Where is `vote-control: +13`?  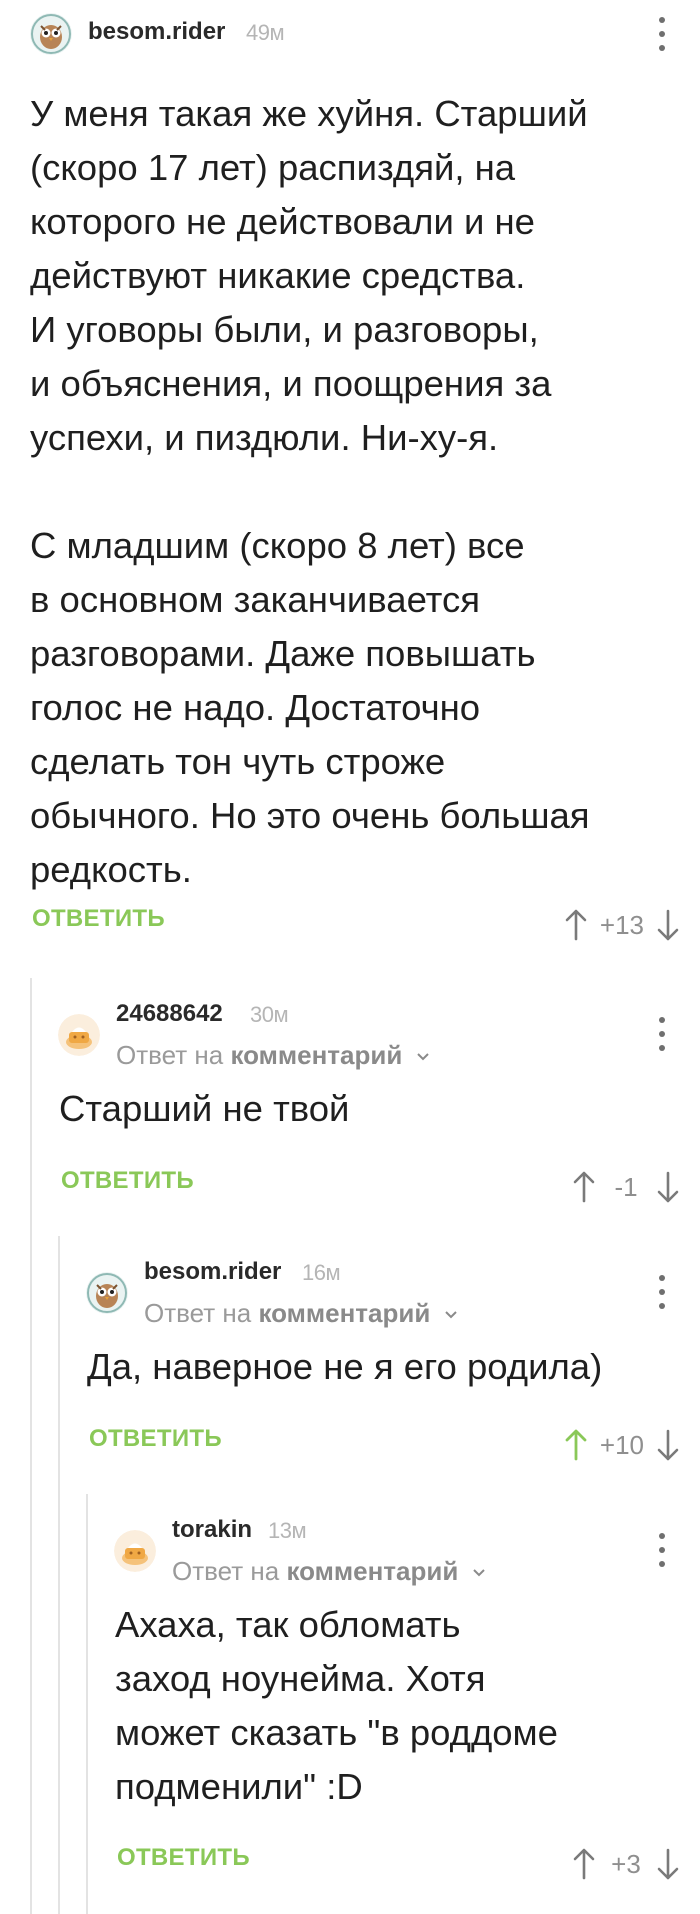
vote-control: +13 is located at coordinates (622, 925).